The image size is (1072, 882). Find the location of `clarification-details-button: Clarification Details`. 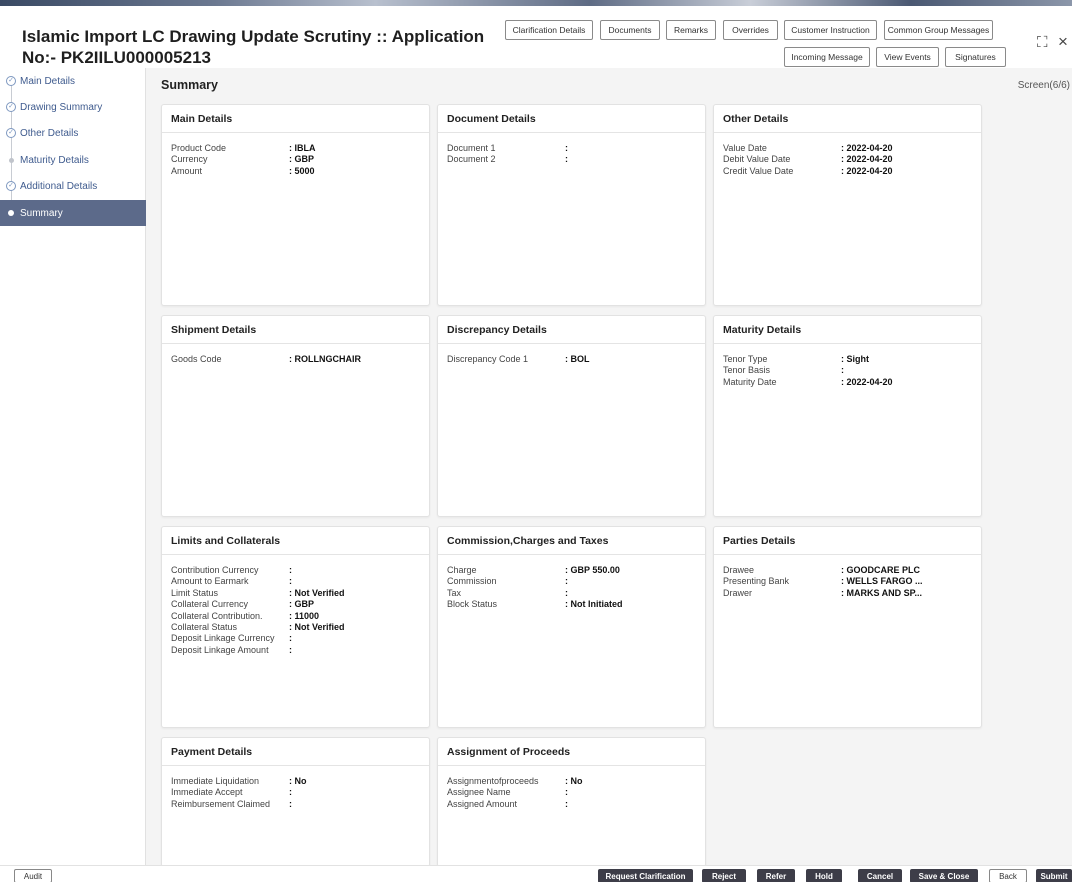

clarification-details-button: Clarification Details is located at coordinates (549, 30).